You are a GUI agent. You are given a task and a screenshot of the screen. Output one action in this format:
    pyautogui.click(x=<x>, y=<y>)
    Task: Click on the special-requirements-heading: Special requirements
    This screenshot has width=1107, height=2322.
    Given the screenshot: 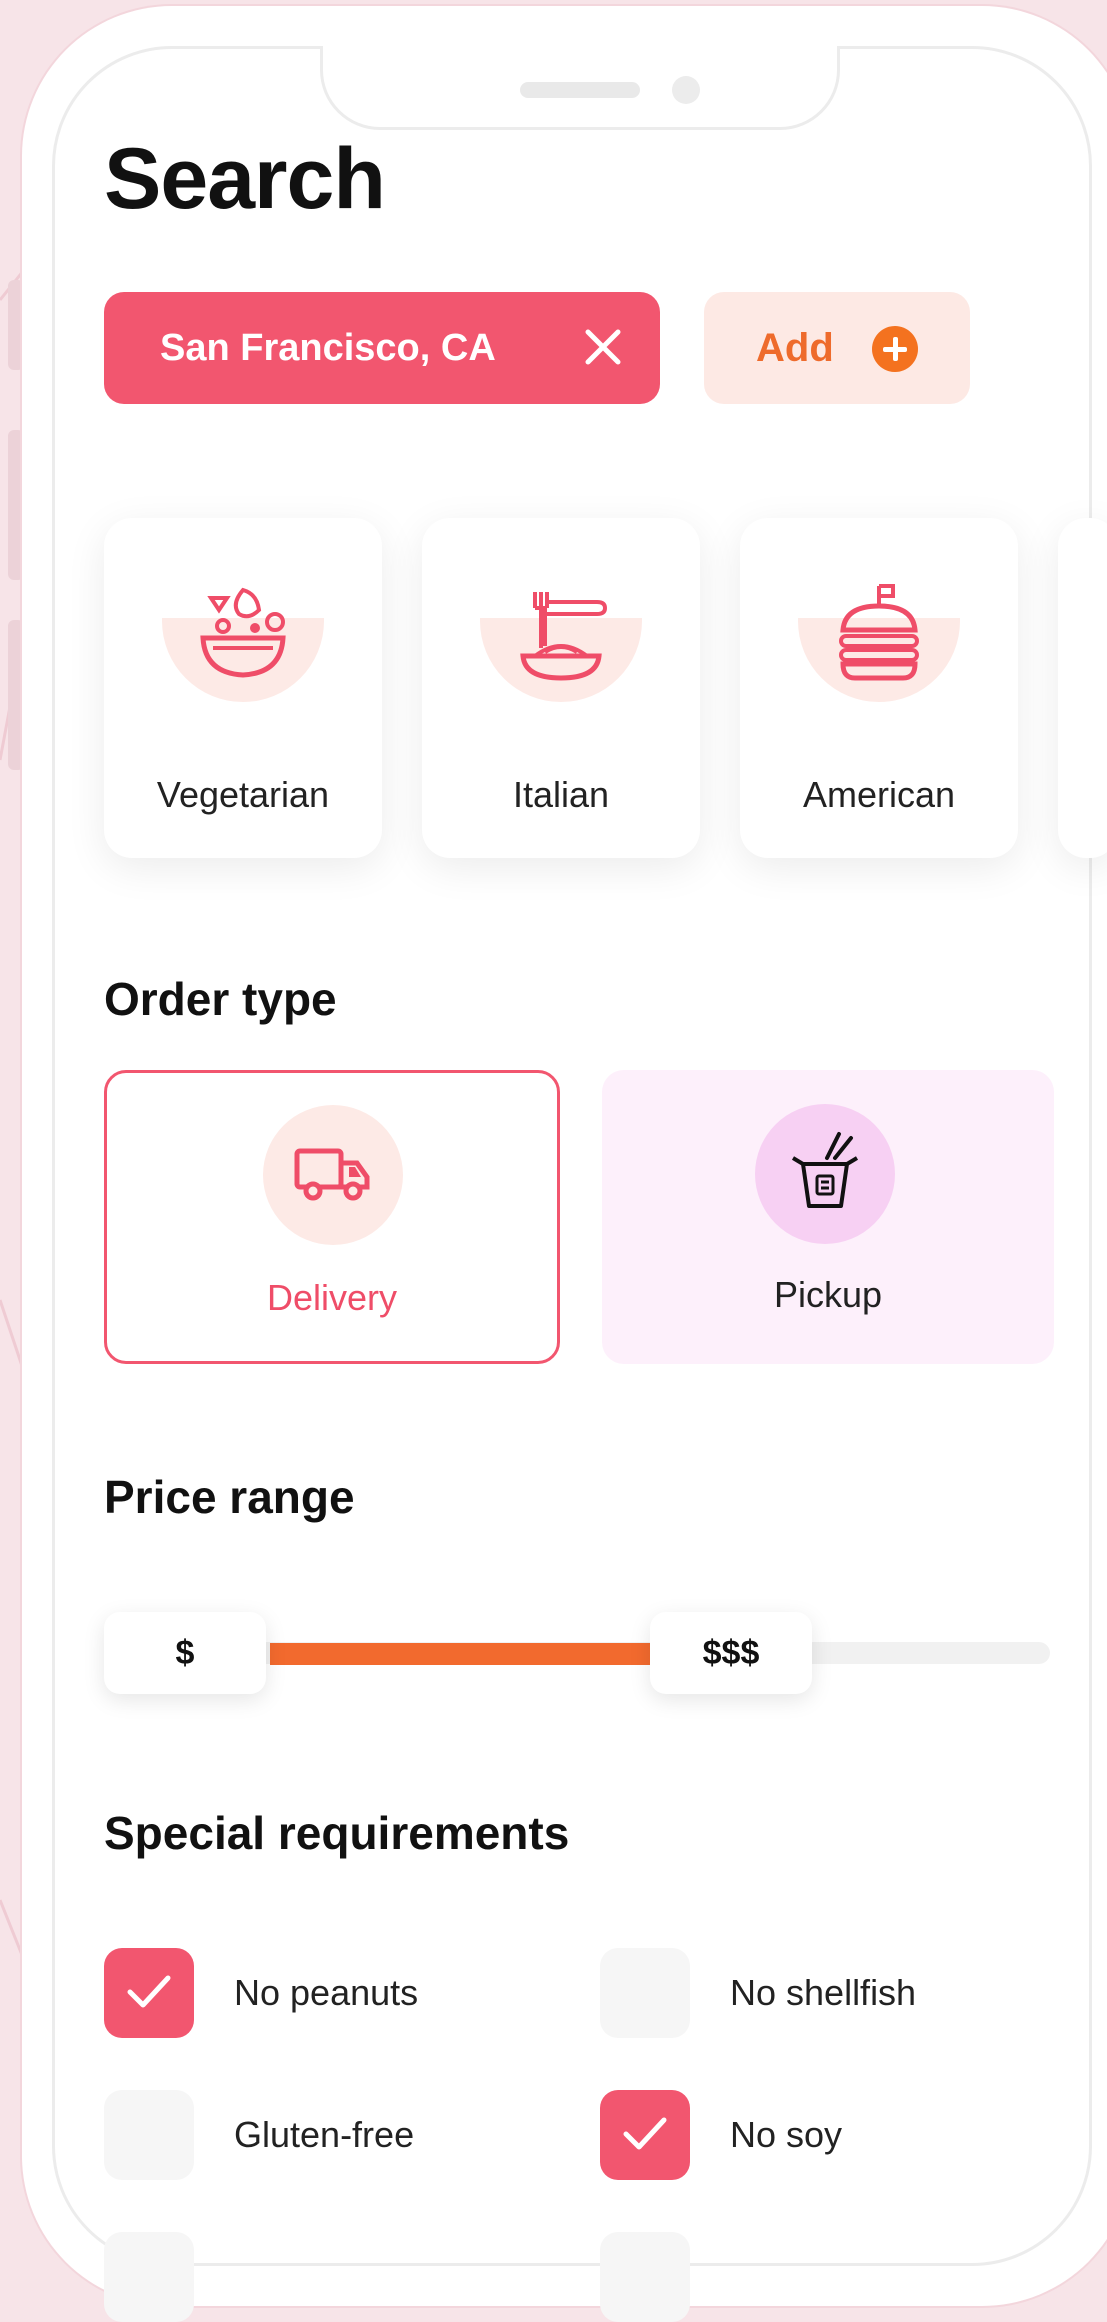 What is the action you would take?
    pyautogui.click(x=337, y=1833)
    